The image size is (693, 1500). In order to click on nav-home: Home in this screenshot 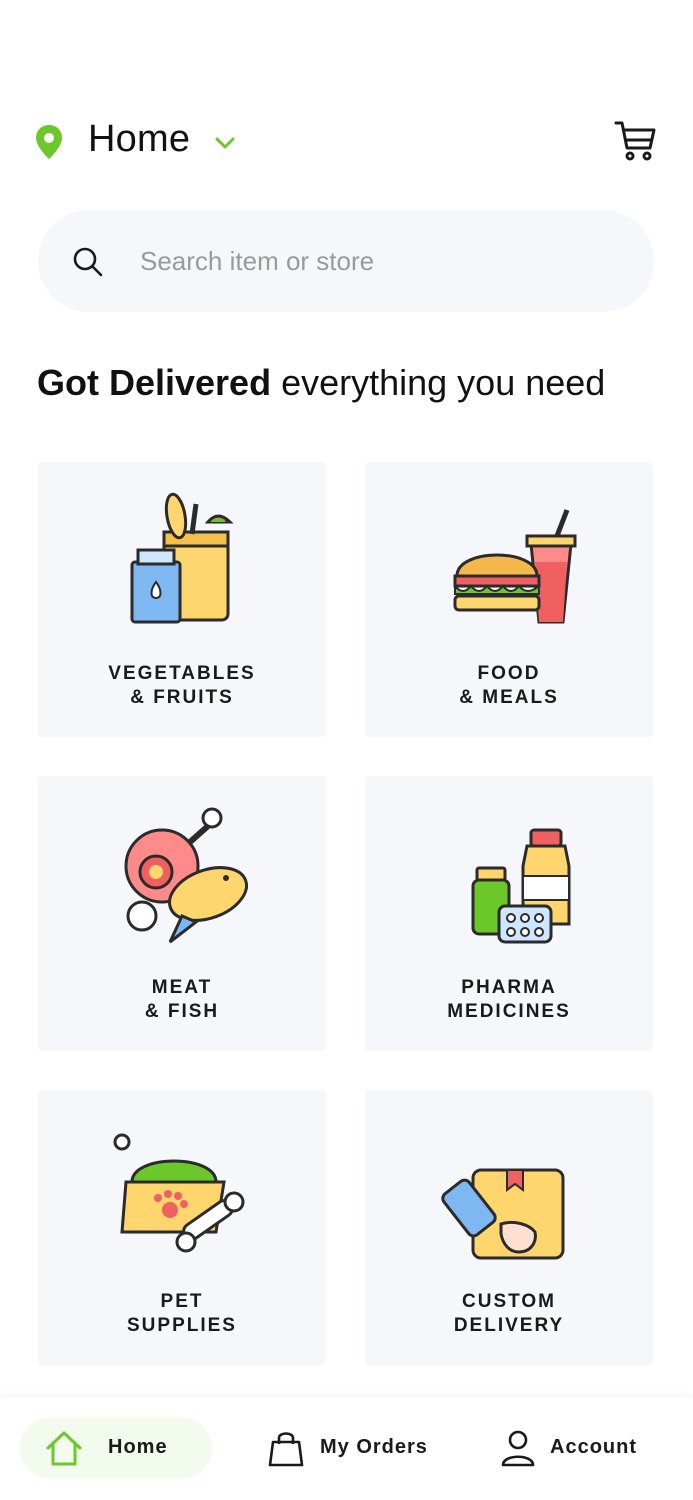, I will do `click(116, 1448)`.